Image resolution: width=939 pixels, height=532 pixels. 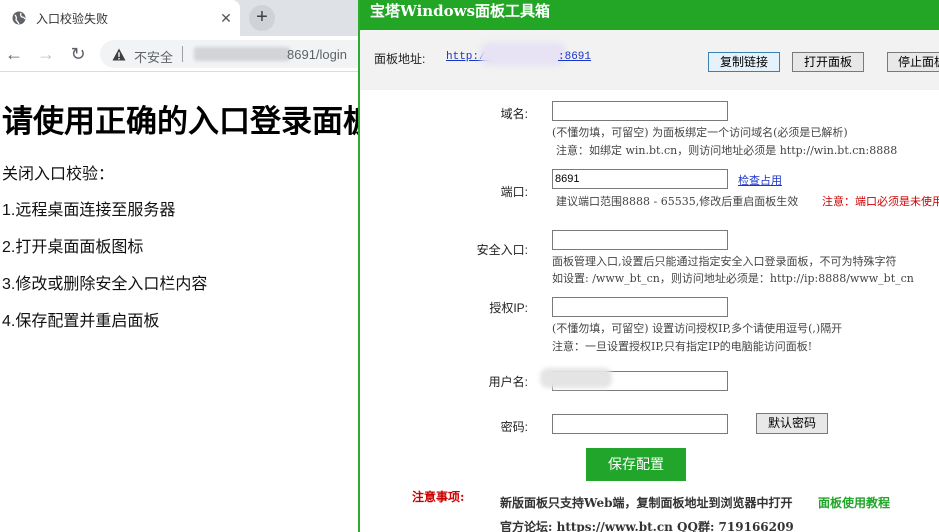 I want to click on intro-text: 关闭入口校验：, so click(x=58, y=174).